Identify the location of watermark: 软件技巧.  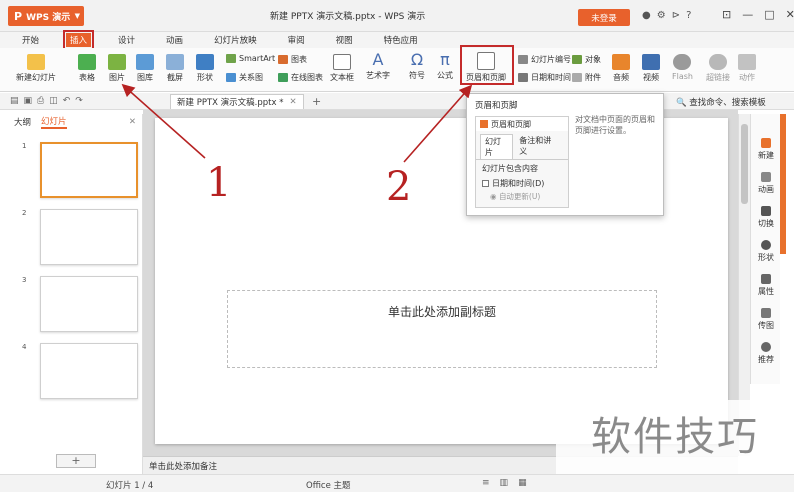
(675, 437).